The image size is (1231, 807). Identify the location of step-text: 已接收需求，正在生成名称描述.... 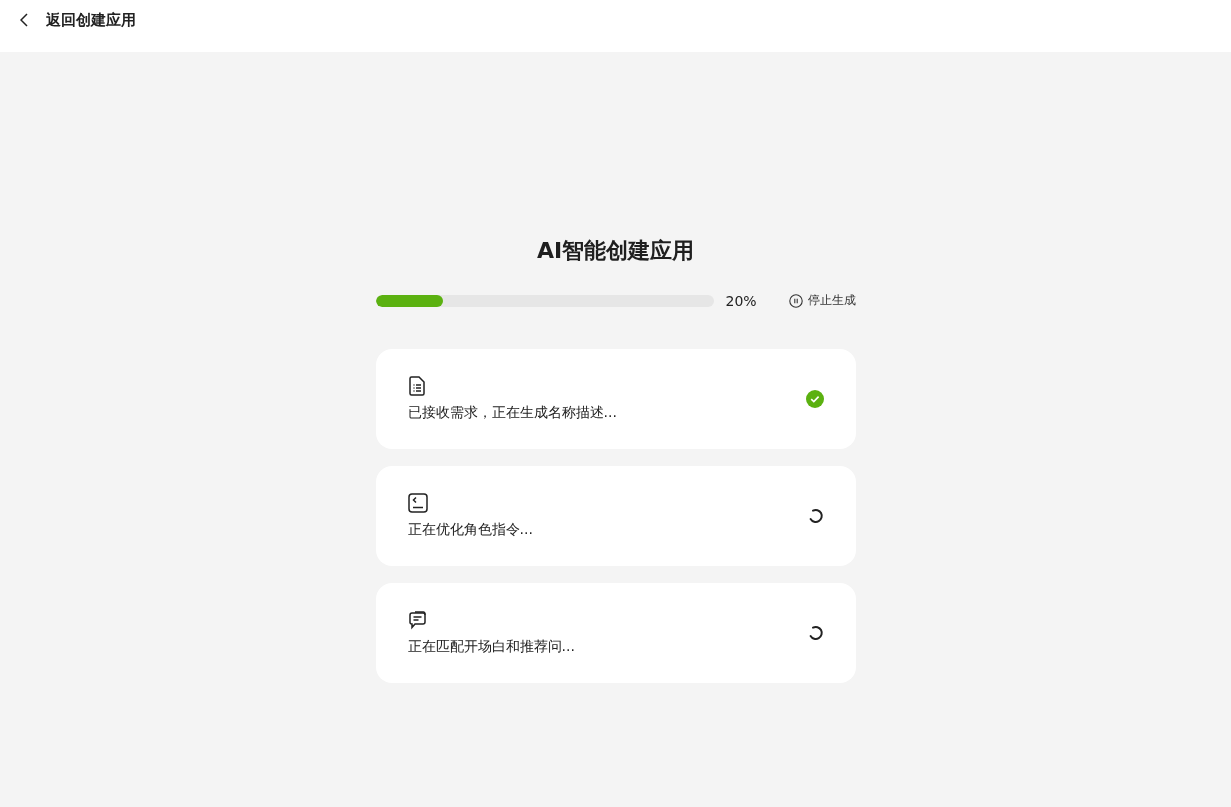
(512, 413).